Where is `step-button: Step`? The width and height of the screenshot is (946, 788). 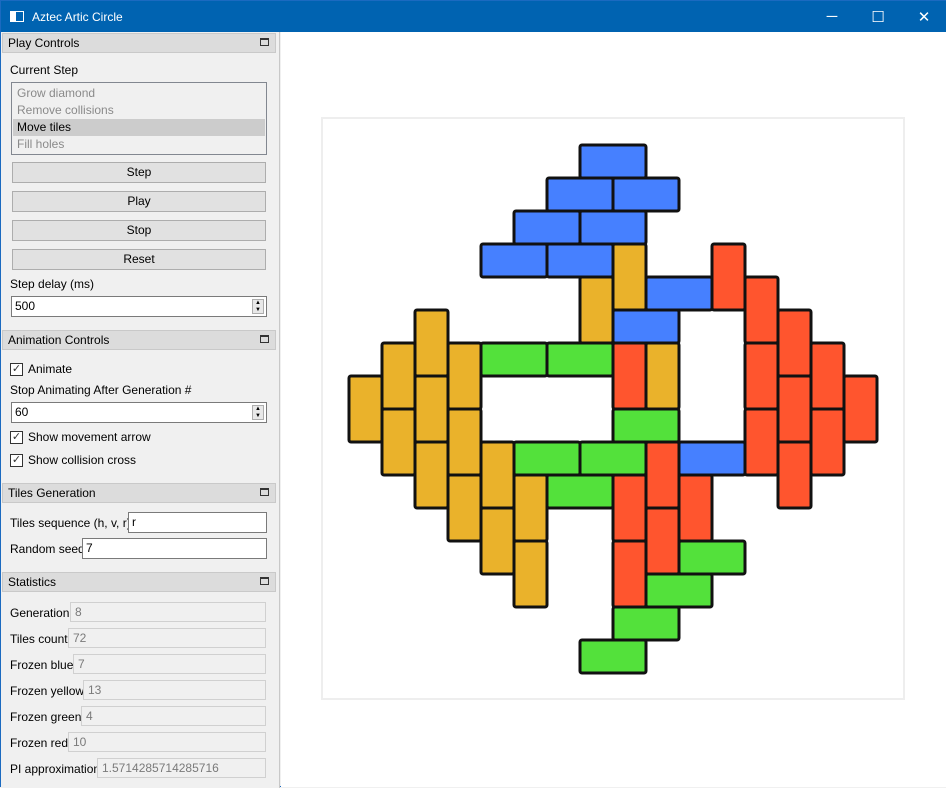
step-button: Step is located at coordinates (139, 172).